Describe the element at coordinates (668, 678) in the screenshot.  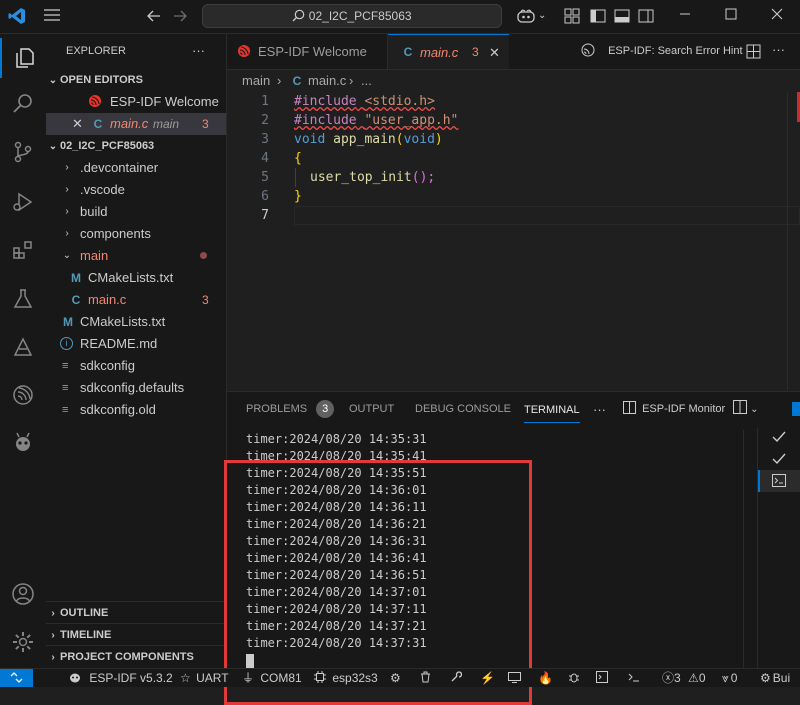
I see `error-icon: ⓧ` at that location.